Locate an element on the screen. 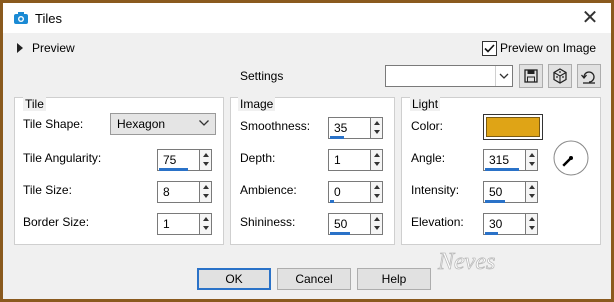  title-bar: Tiles ✕ is located at coordinates (307, 18).